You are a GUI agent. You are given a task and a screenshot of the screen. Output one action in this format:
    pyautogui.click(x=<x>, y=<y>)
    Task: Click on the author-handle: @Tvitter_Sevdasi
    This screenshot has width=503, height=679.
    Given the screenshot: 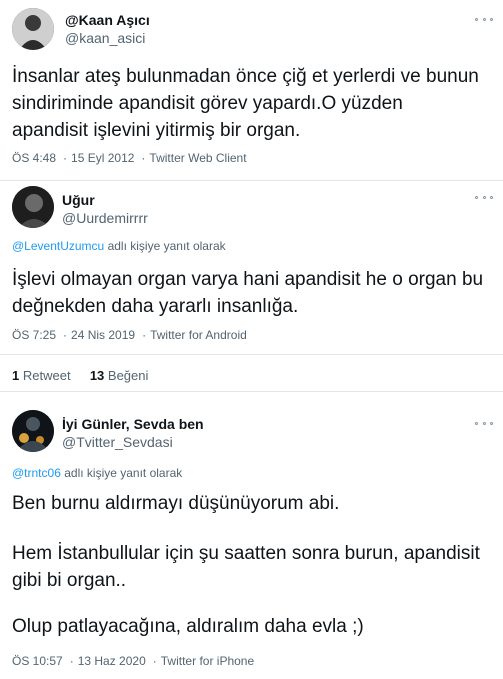 What is the action you would take?
    pyautogui.click(x=117, y=442)
    